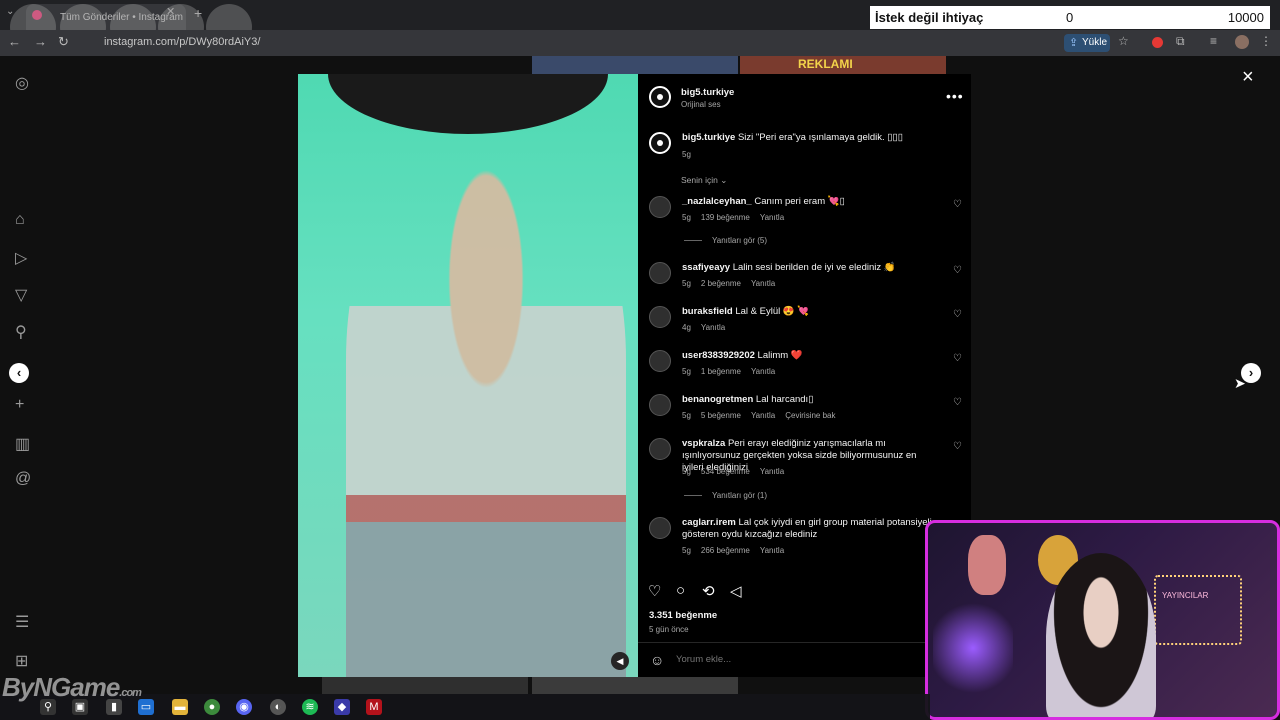 Image resolution: width=1280 pixels, height=720 pixels. Describe the element at coordinates (704, 180) in the screenshot. I see `comment-sort-dropdown: Senin için ⌄` at that location.